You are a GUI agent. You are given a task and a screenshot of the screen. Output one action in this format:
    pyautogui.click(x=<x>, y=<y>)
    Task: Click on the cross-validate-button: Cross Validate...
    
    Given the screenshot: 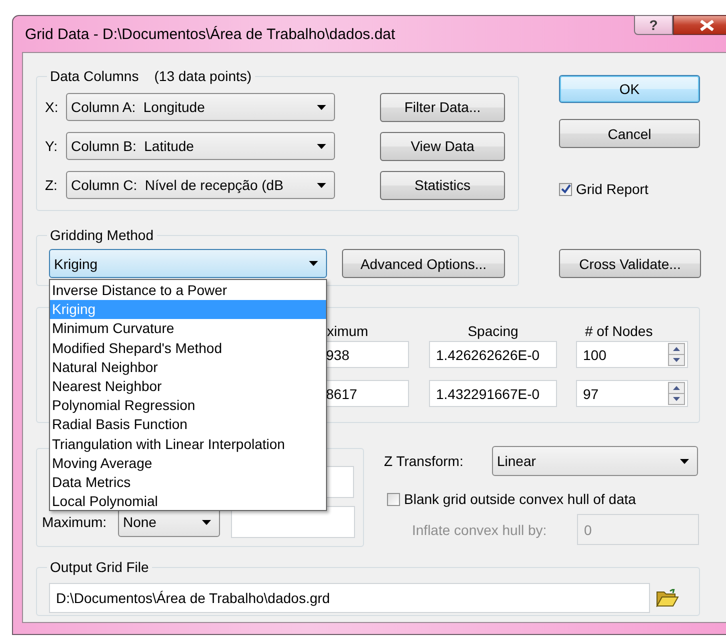 What is the action you would take?
    pyautogui.click(x=630, y=263)
    